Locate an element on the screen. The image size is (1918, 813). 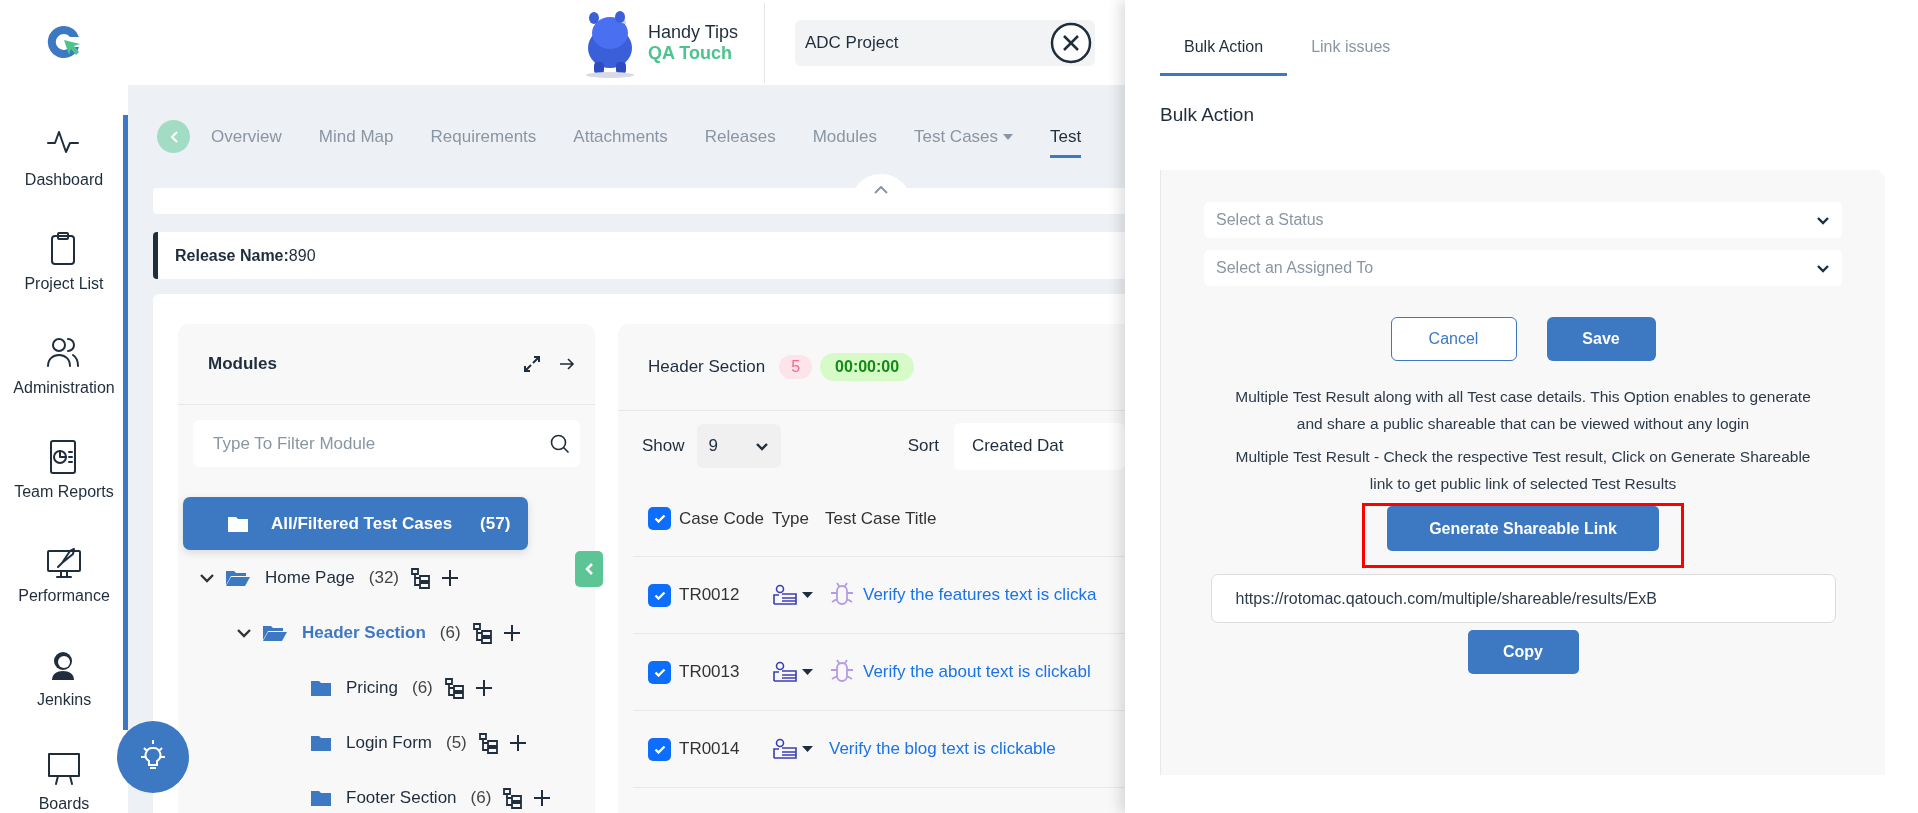
column-header: Case Code is located at coordinates (722, 518).